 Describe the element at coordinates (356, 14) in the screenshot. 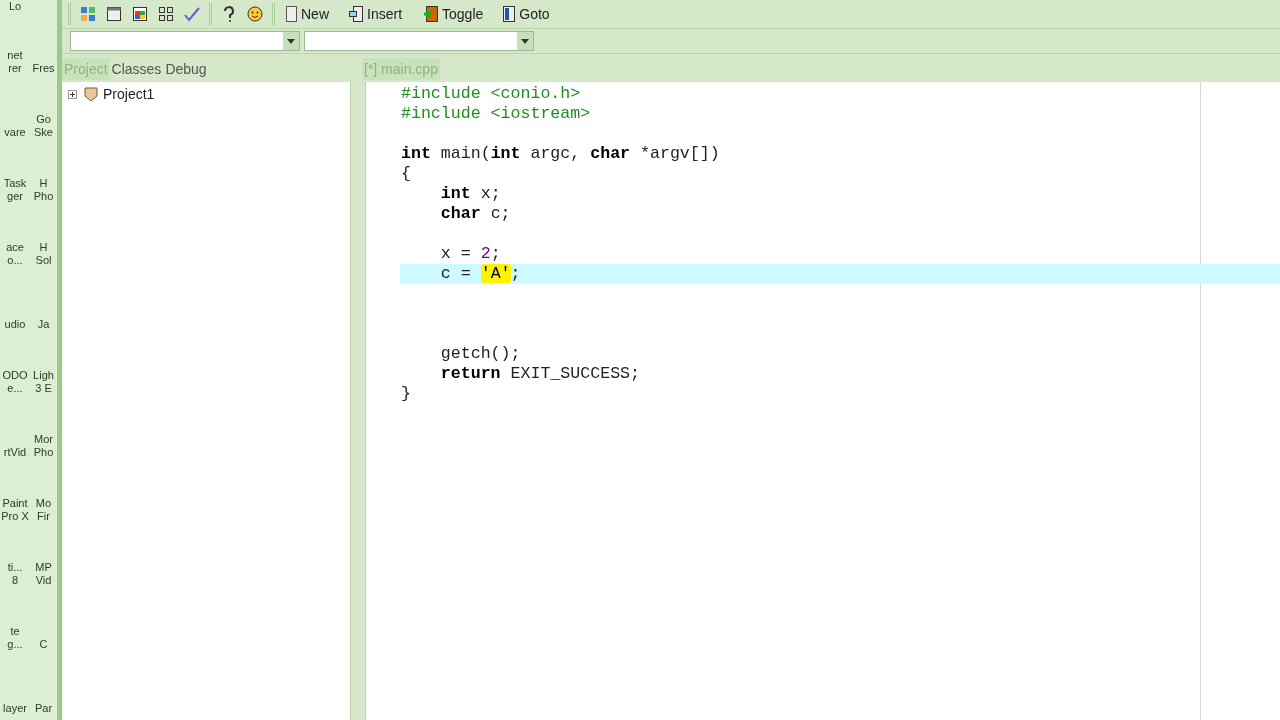

I see `insert-icon` at that location.